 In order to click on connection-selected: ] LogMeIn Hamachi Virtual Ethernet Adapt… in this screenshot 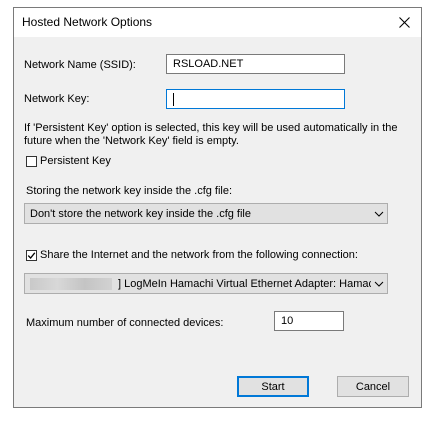, I will do `click(244, 283)`.